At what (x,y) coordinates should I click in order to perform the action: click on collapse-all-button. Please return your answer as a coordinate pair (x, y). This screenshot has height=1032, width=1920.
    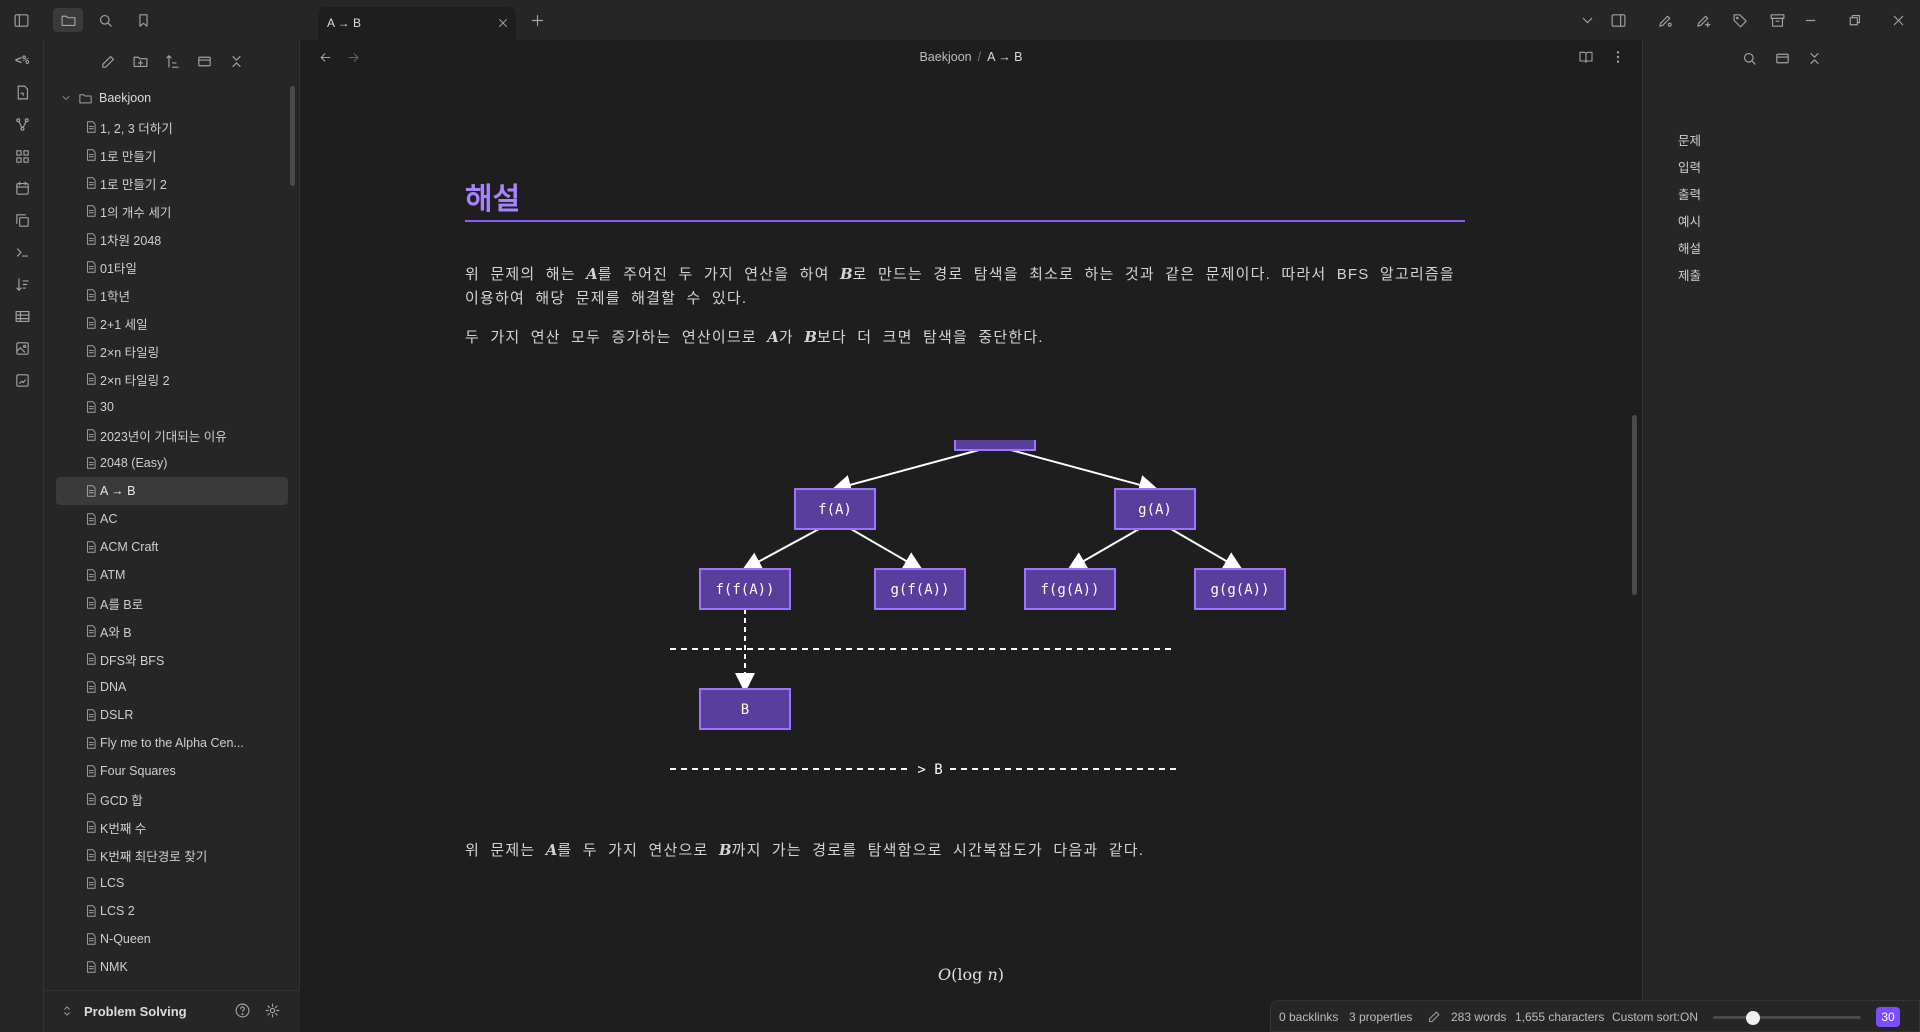
    Looking at the image, I should click on (236, 61).